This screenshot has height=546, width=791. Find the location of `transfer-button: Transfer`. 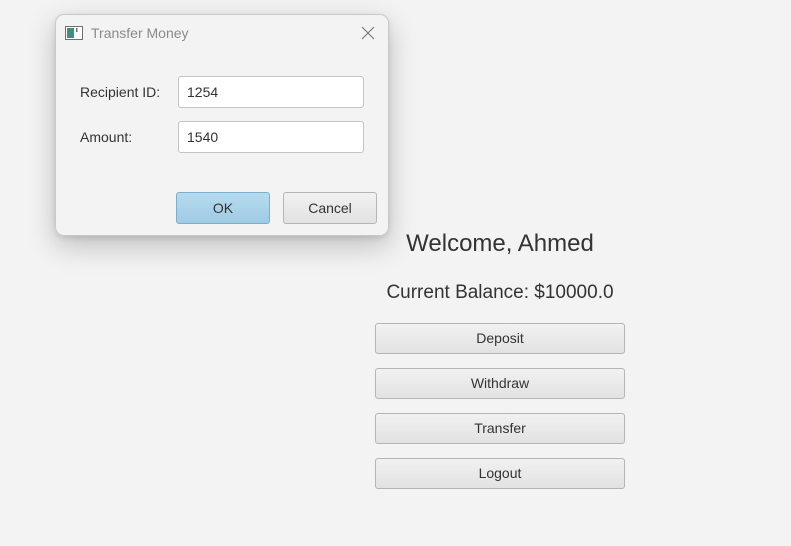

transfer-button: Transfer is located at coordinates (500, 428).